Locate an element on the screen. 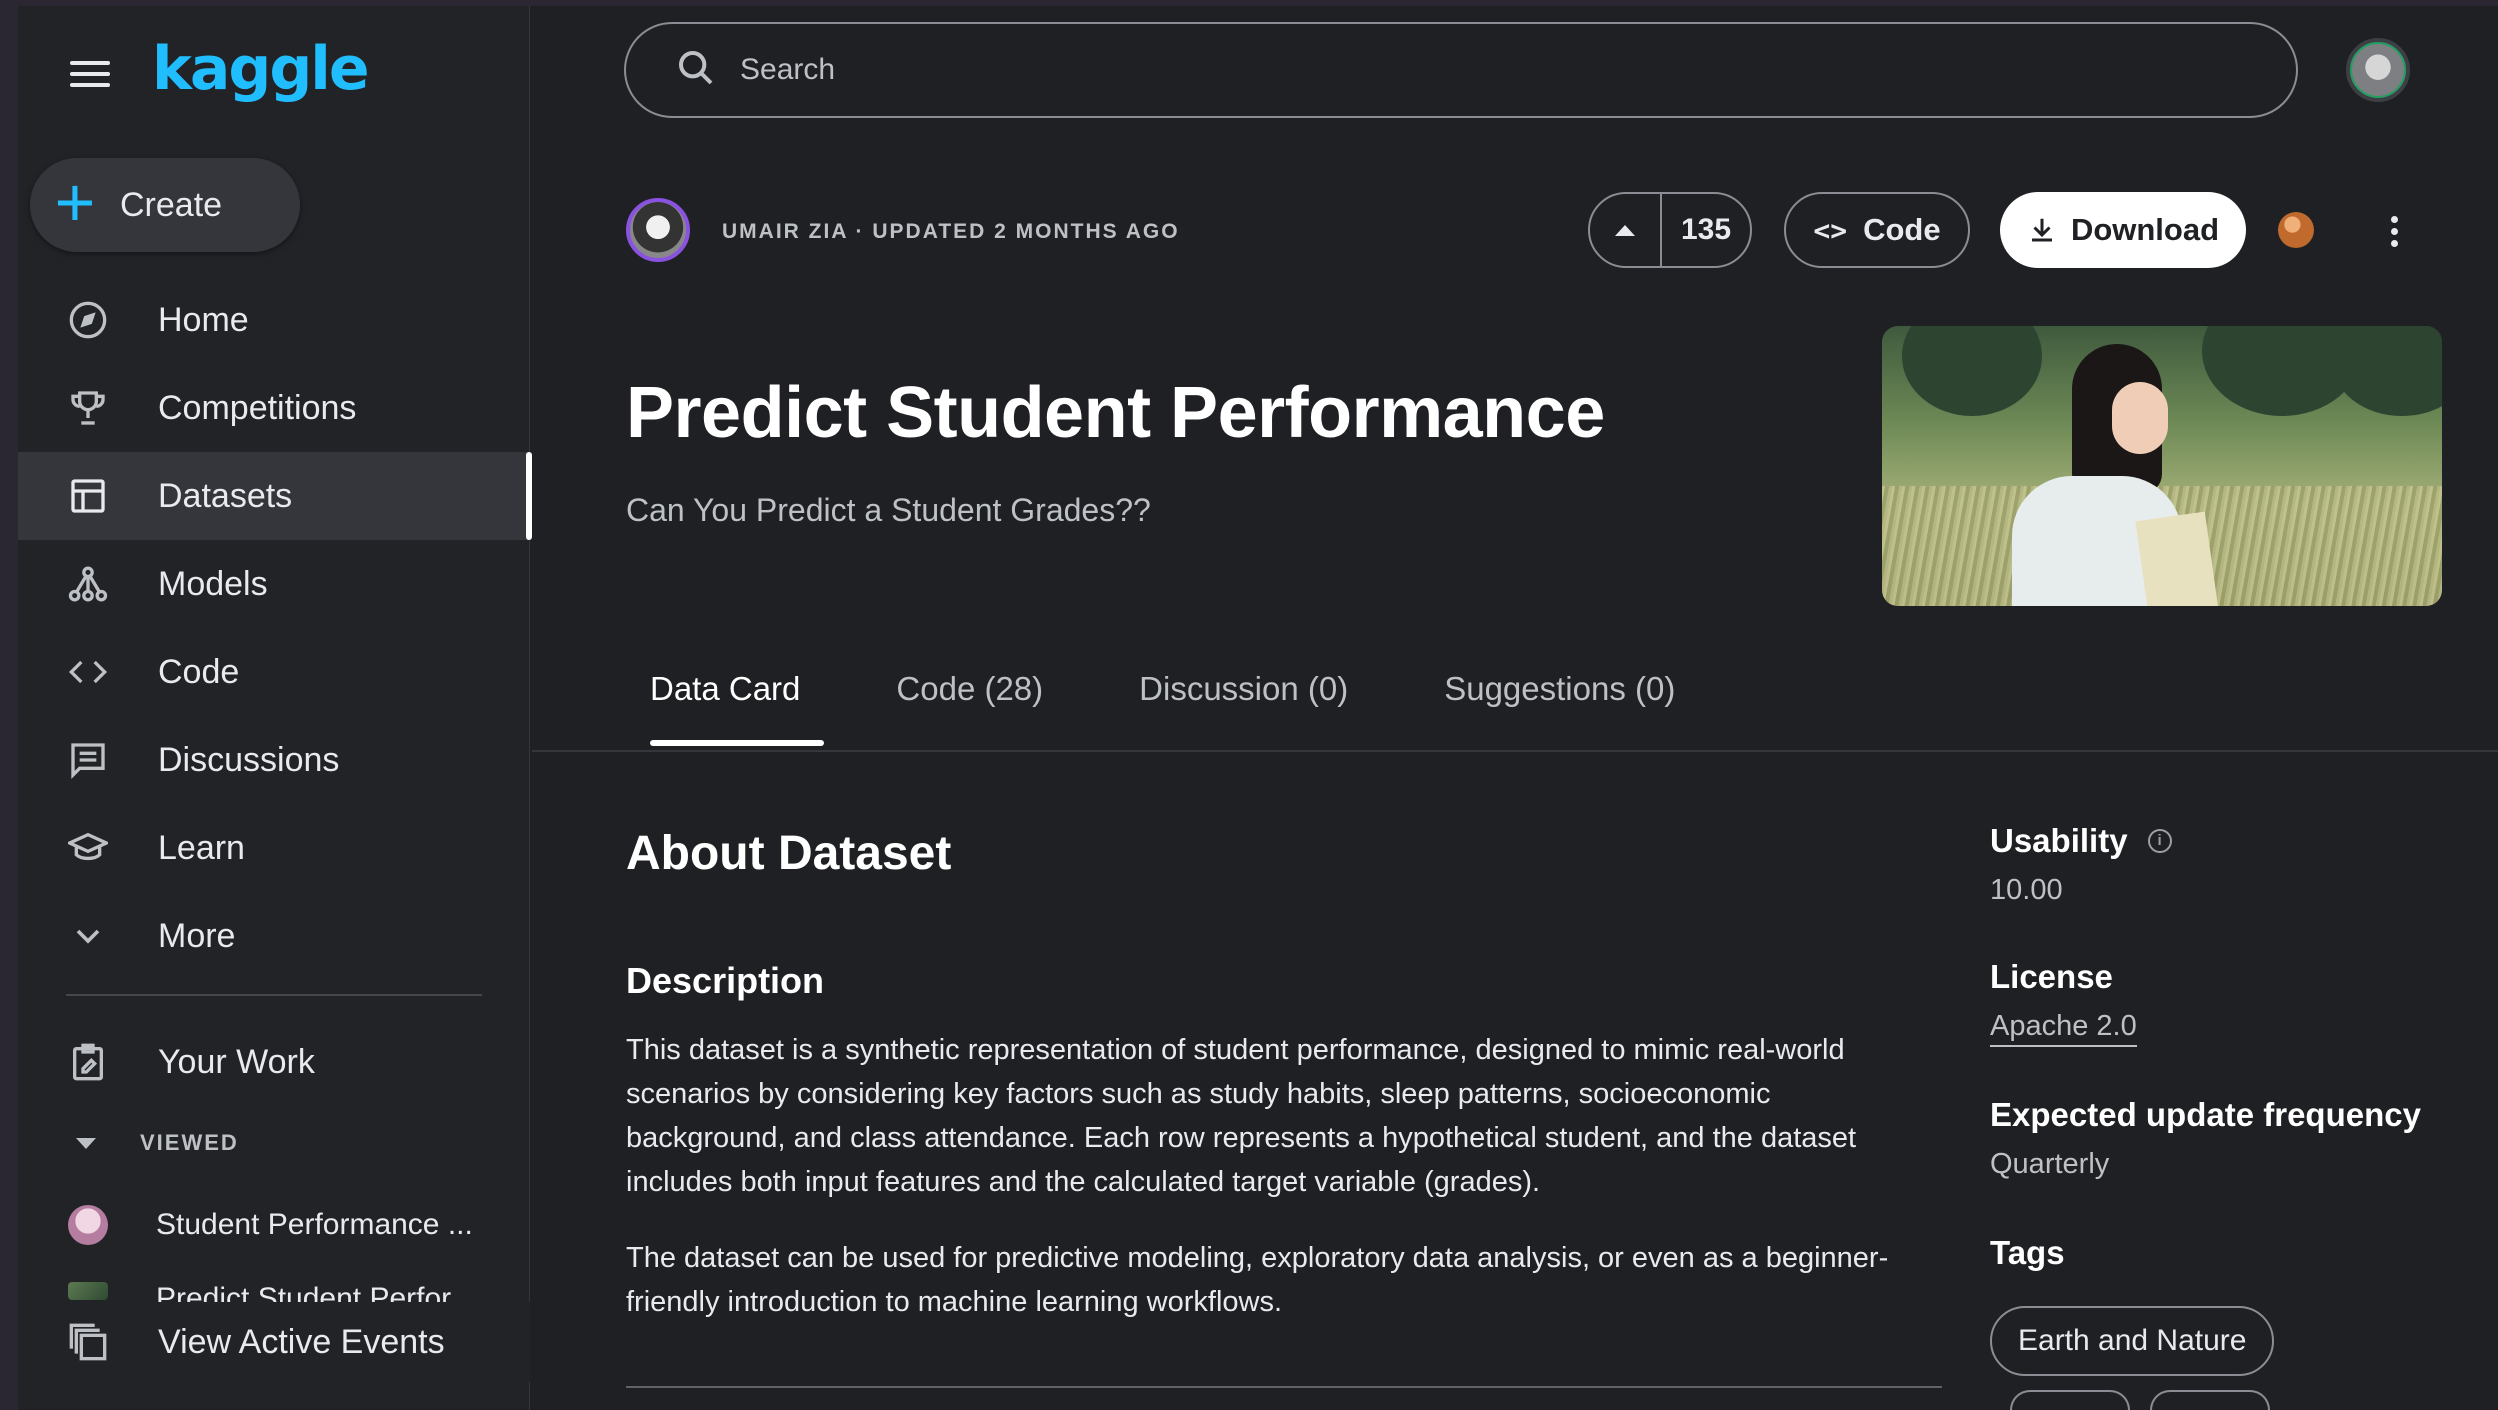 The height and width of the screenshot is (1410, 2498). sidebar-item-label: Home is located at coordinates (203, 319).